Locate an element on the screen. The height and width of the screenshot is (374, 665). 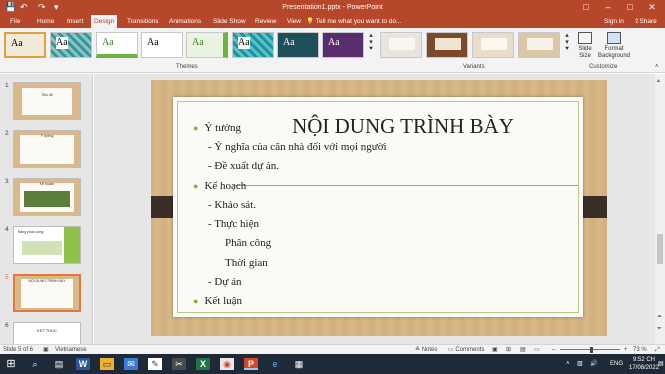
next-slide-icon: ⏷ is located at coordinates (660, 329).